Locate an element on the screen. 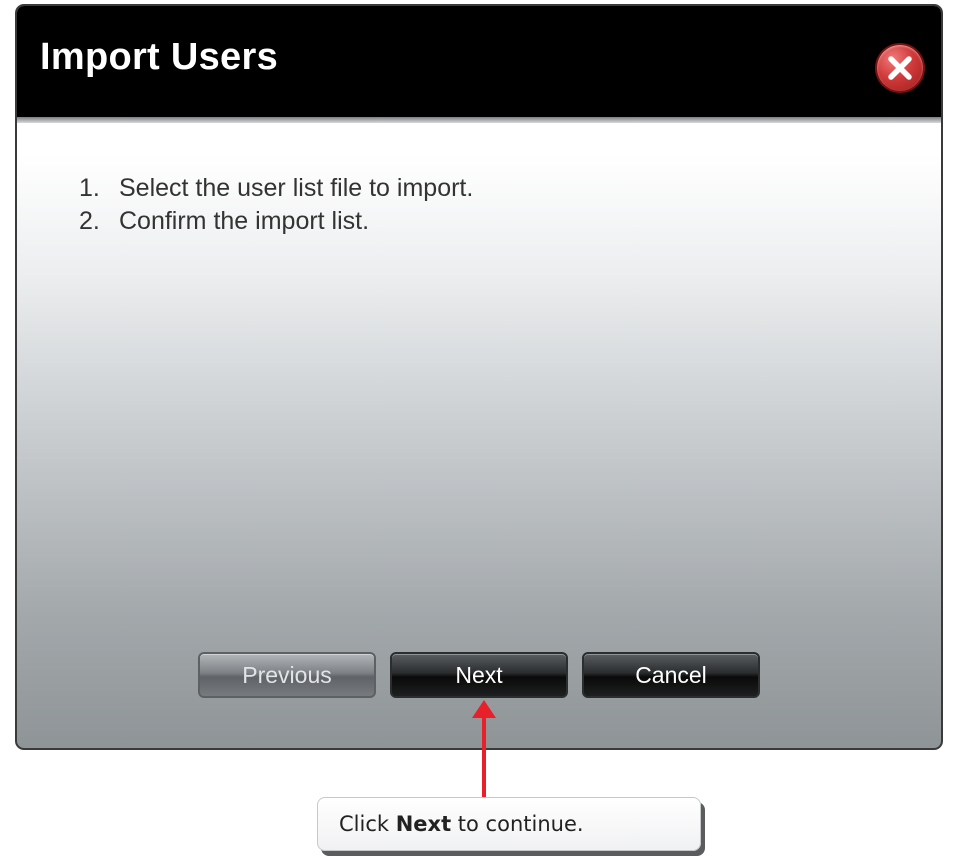  dialog-title: Import Users is located at coordinates (159, 57).